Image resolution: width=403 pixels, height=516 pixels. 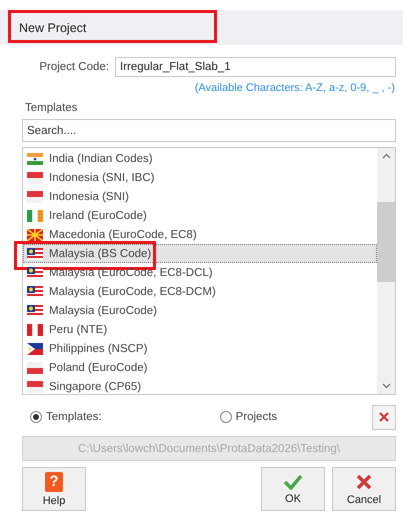 What do you see at coordinates (386, 386) in the screenshot?
I see `scroll-down-icon` at bounding box center [386, 386].